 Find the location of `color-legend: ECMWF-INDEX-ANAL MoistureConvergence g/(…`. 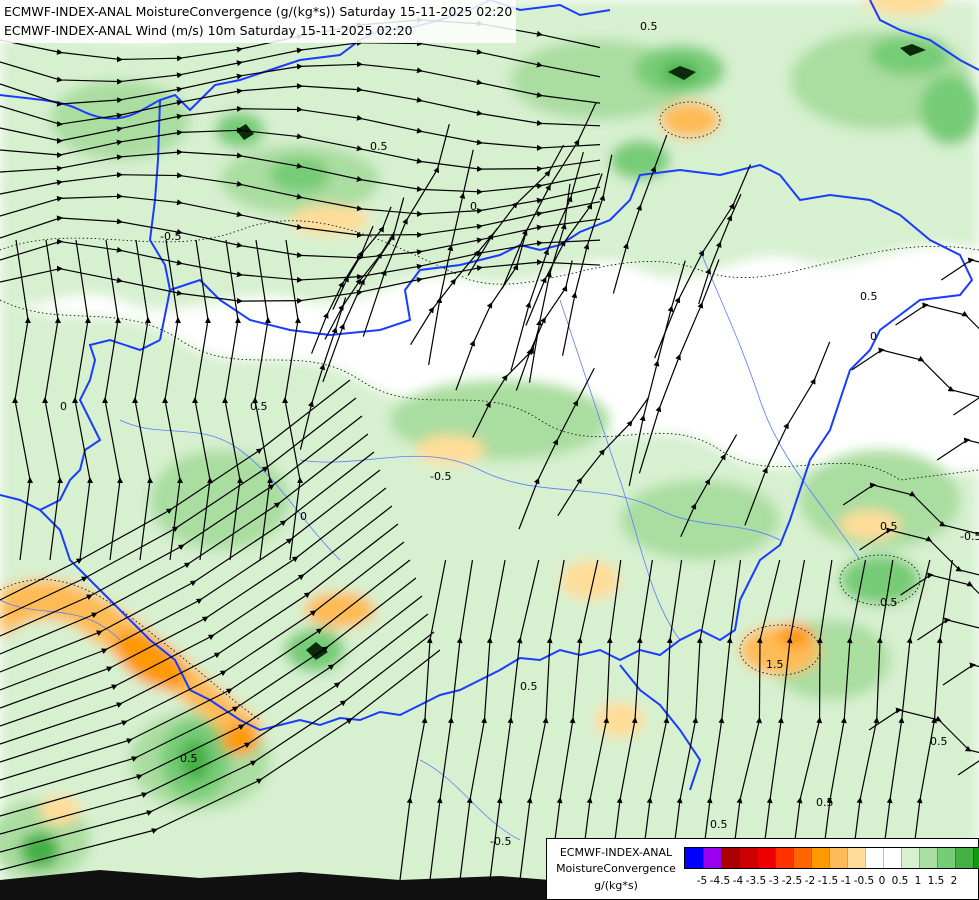

color-legend: ECMWF-INDEX-ANAL MoistureConvergence g/(… is located at coordinates (762, 869).